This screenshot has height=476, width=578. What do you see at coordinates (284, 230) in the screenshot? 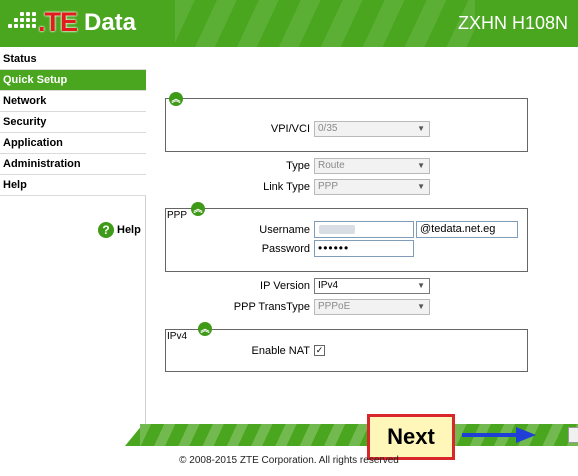
I see `username-label: Username` at bounding box center [284, 230].